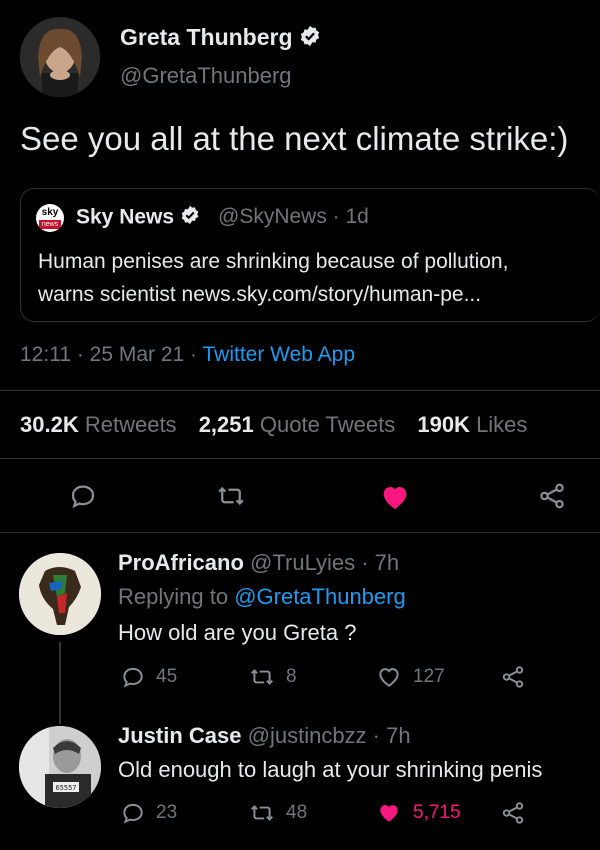 The height and width of the screenshot is (850, 600). I want to click on retweets-label: Retweets, so click(130, 424).